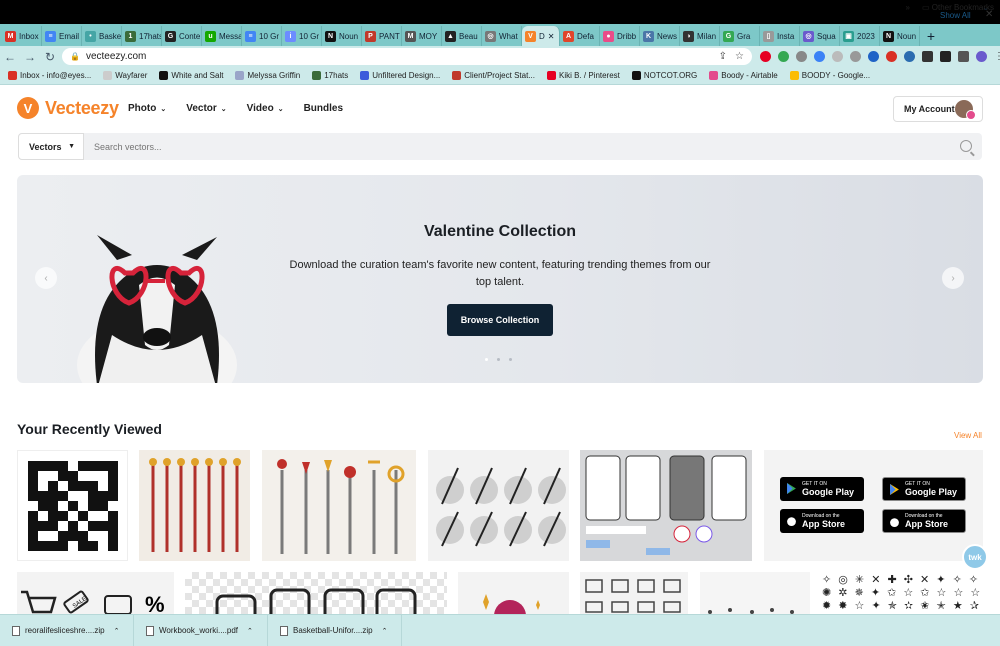 This screenshot has width=1000, height=646. Describe the element at coordinates (142, 36) in the screenshot. I see `browser-tab: 1 17hats` at that location.